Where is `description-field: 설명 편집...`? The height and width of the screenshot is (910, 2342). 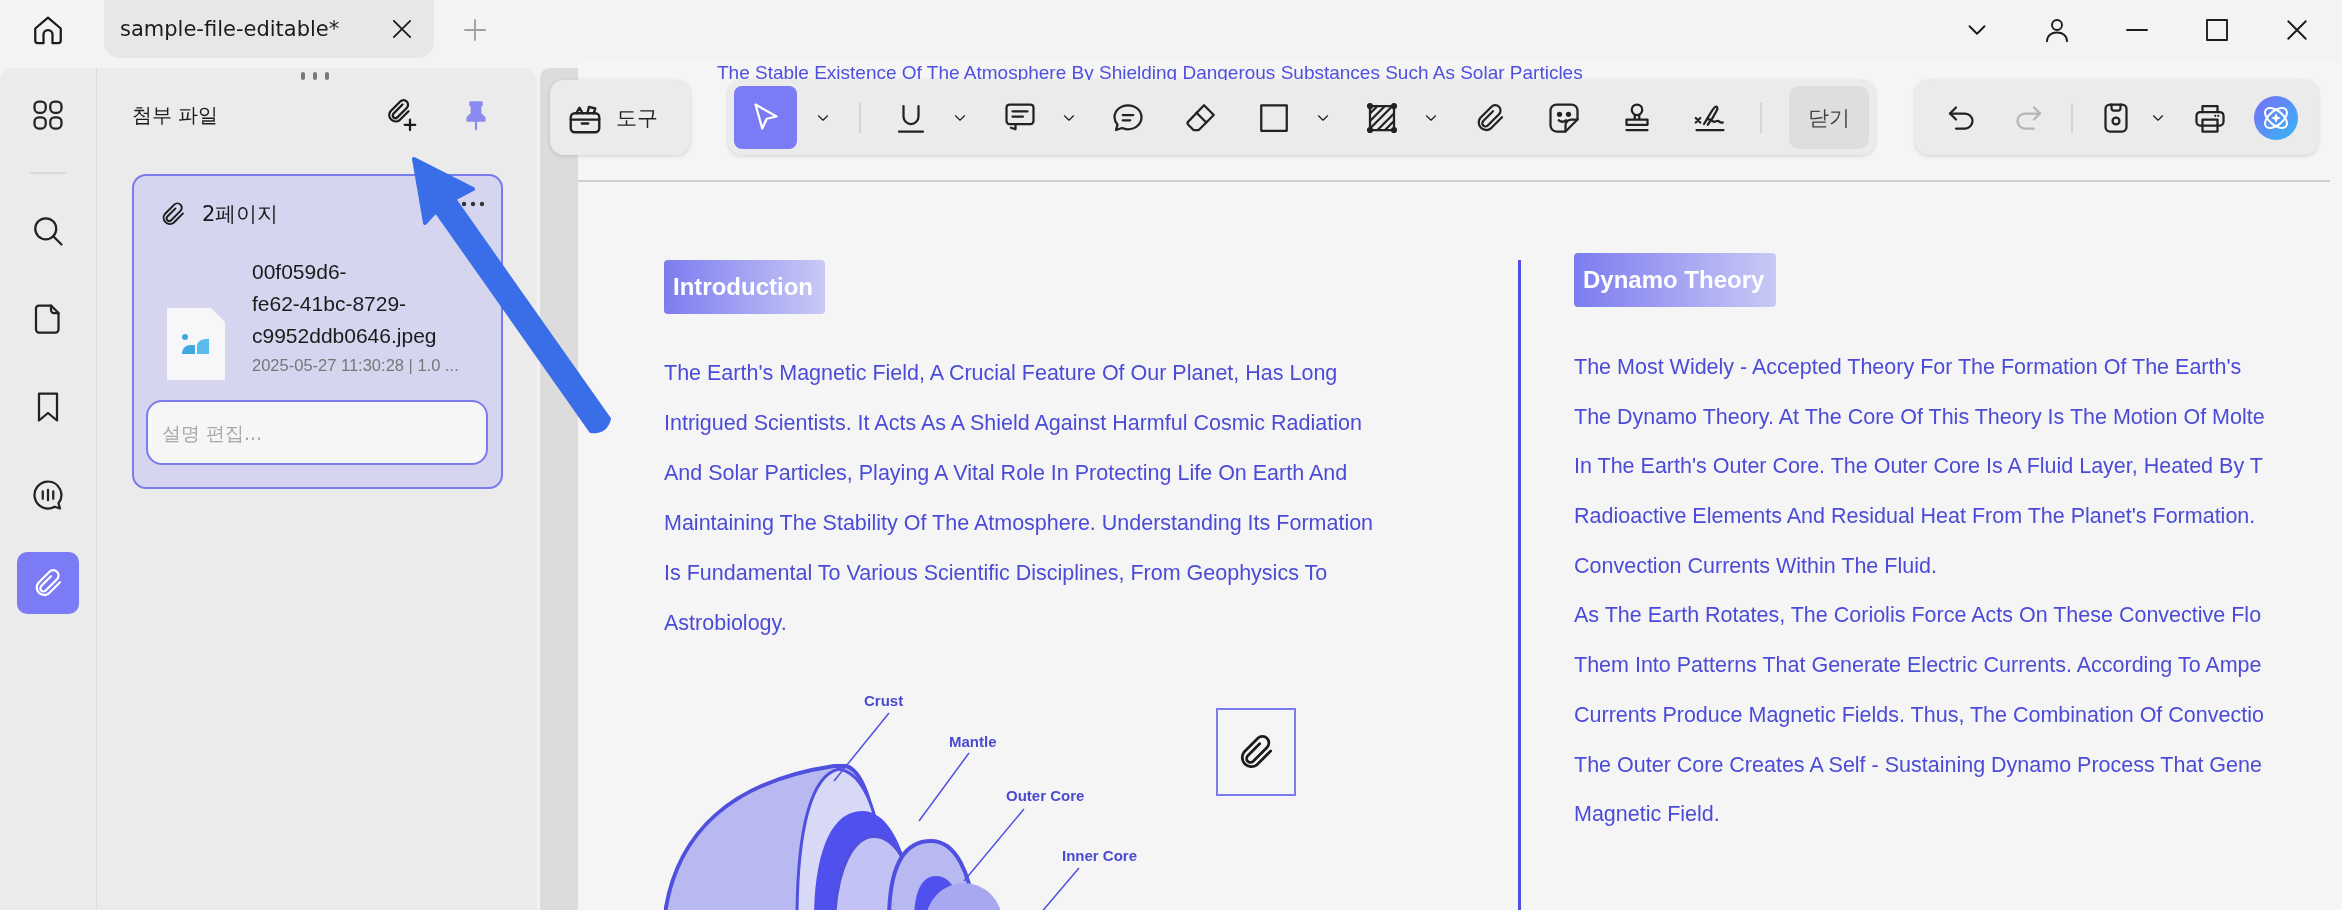 description-field: 설명 편집... is located at coordinates (317, 432).